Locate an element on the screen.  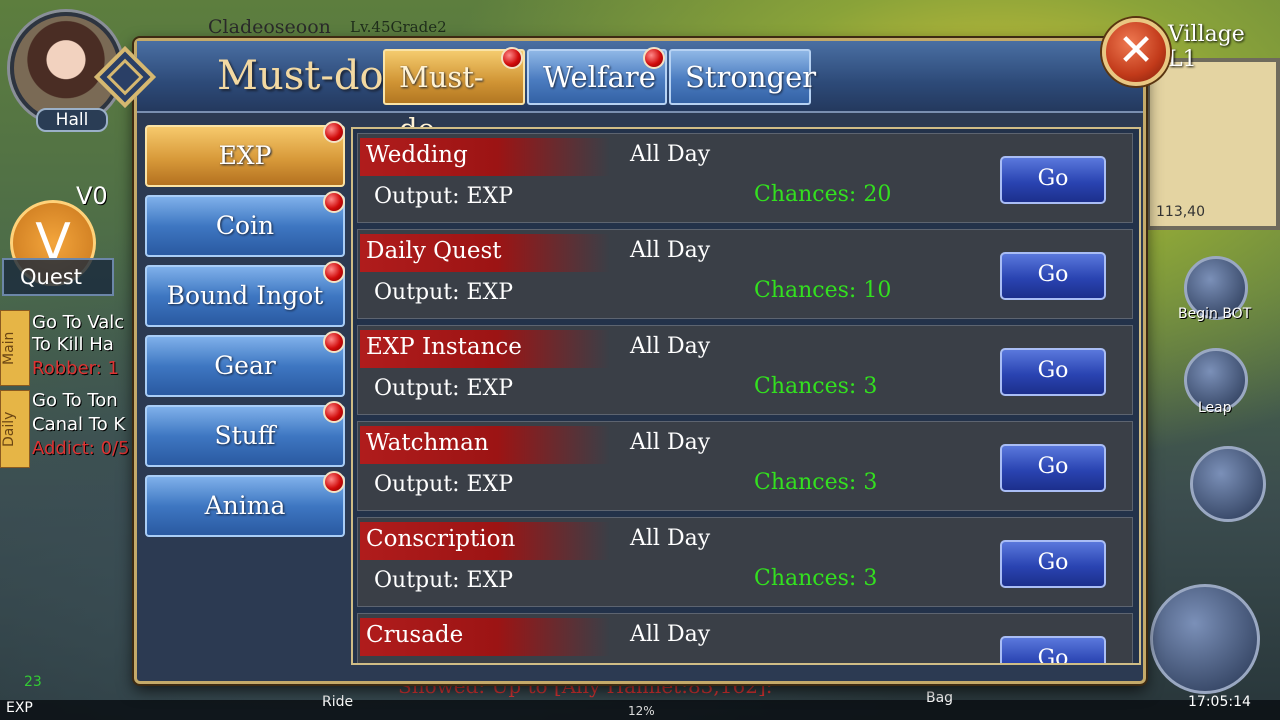
quest-line: Canal To K is located at coordinates (78, 424).